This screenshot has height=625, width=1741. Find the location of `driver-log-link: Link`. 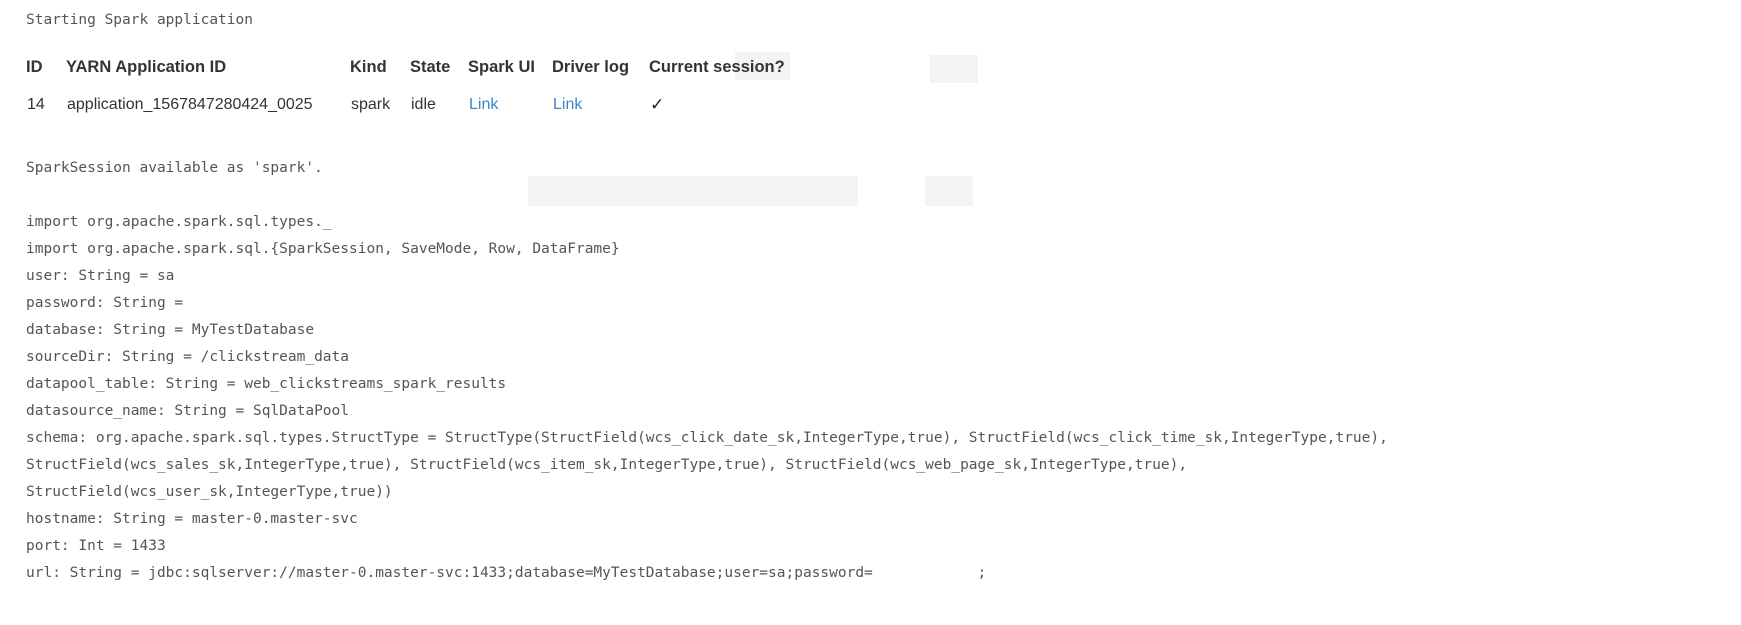

driver-log-link: Link is located at coordinates (567, 104).